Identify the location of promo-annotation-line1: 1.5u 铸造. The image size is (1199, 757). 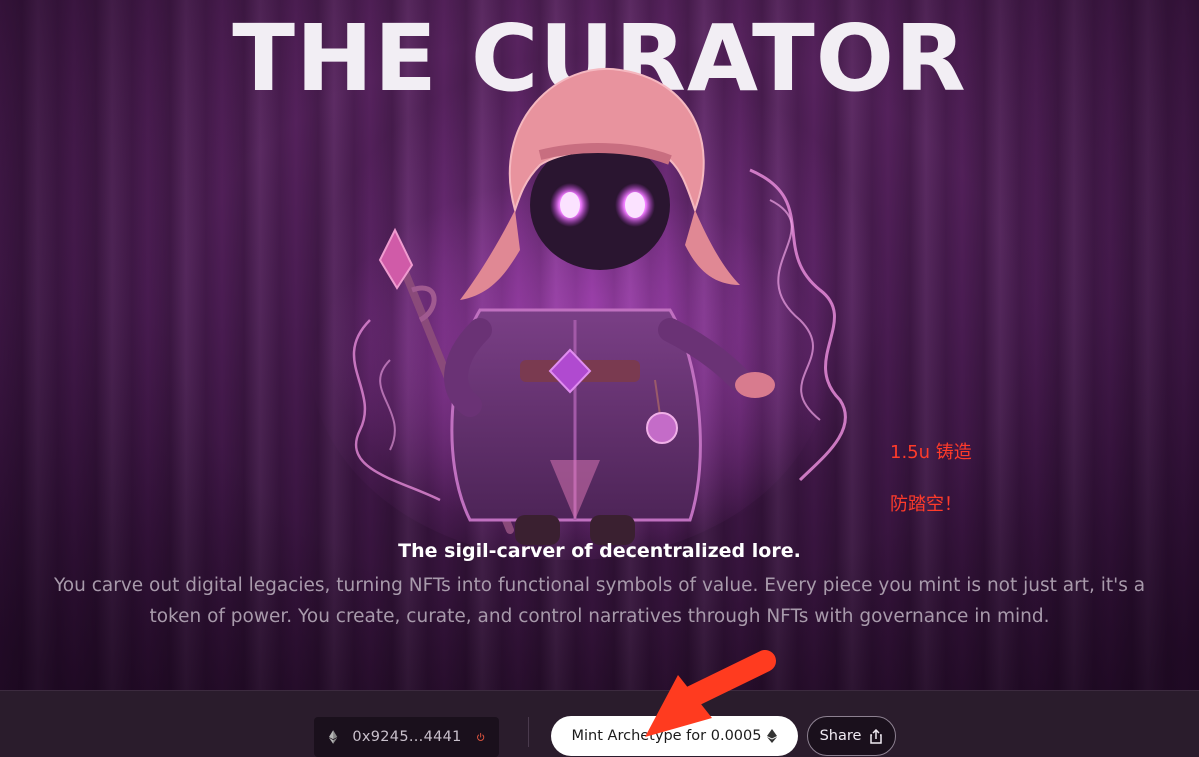
(931, 452).